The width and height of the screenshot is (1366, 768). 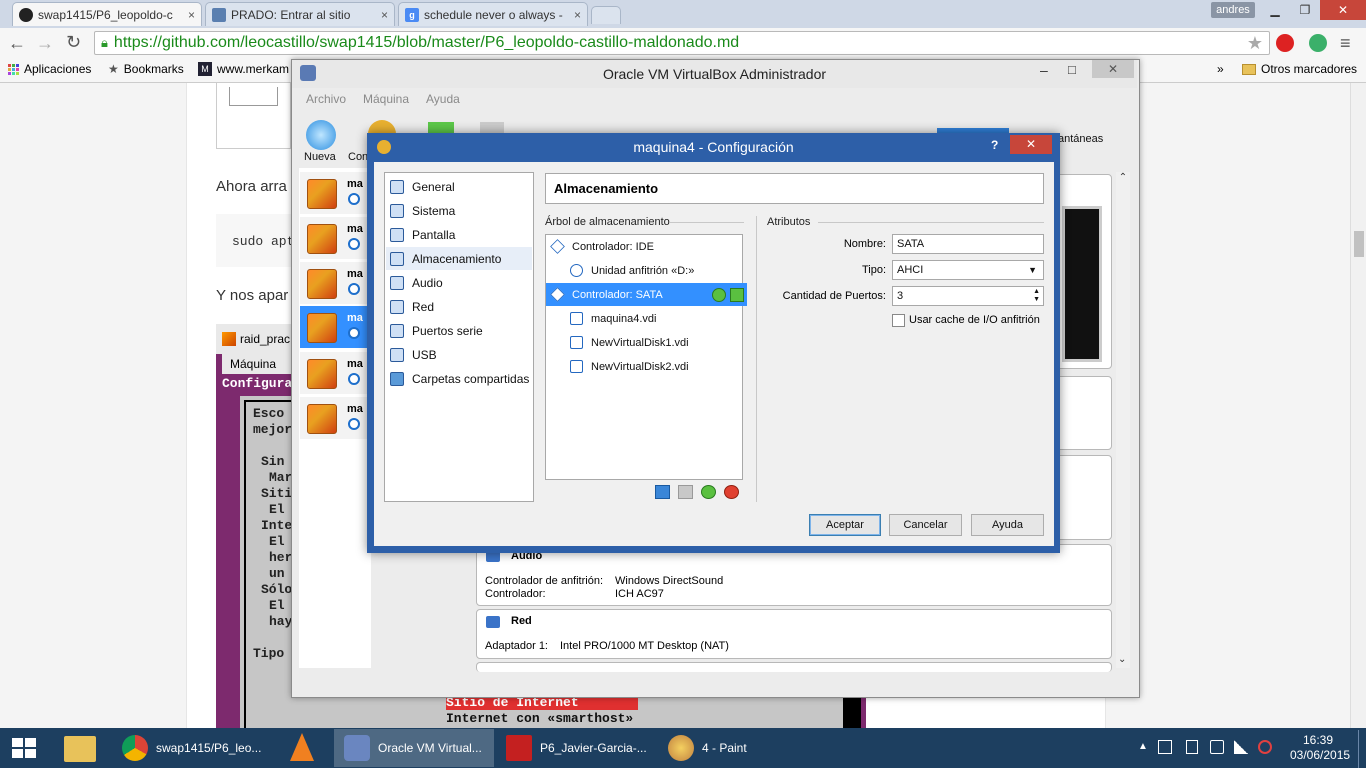 I want to click on cache-checkbox, so click(x=898, y=320).